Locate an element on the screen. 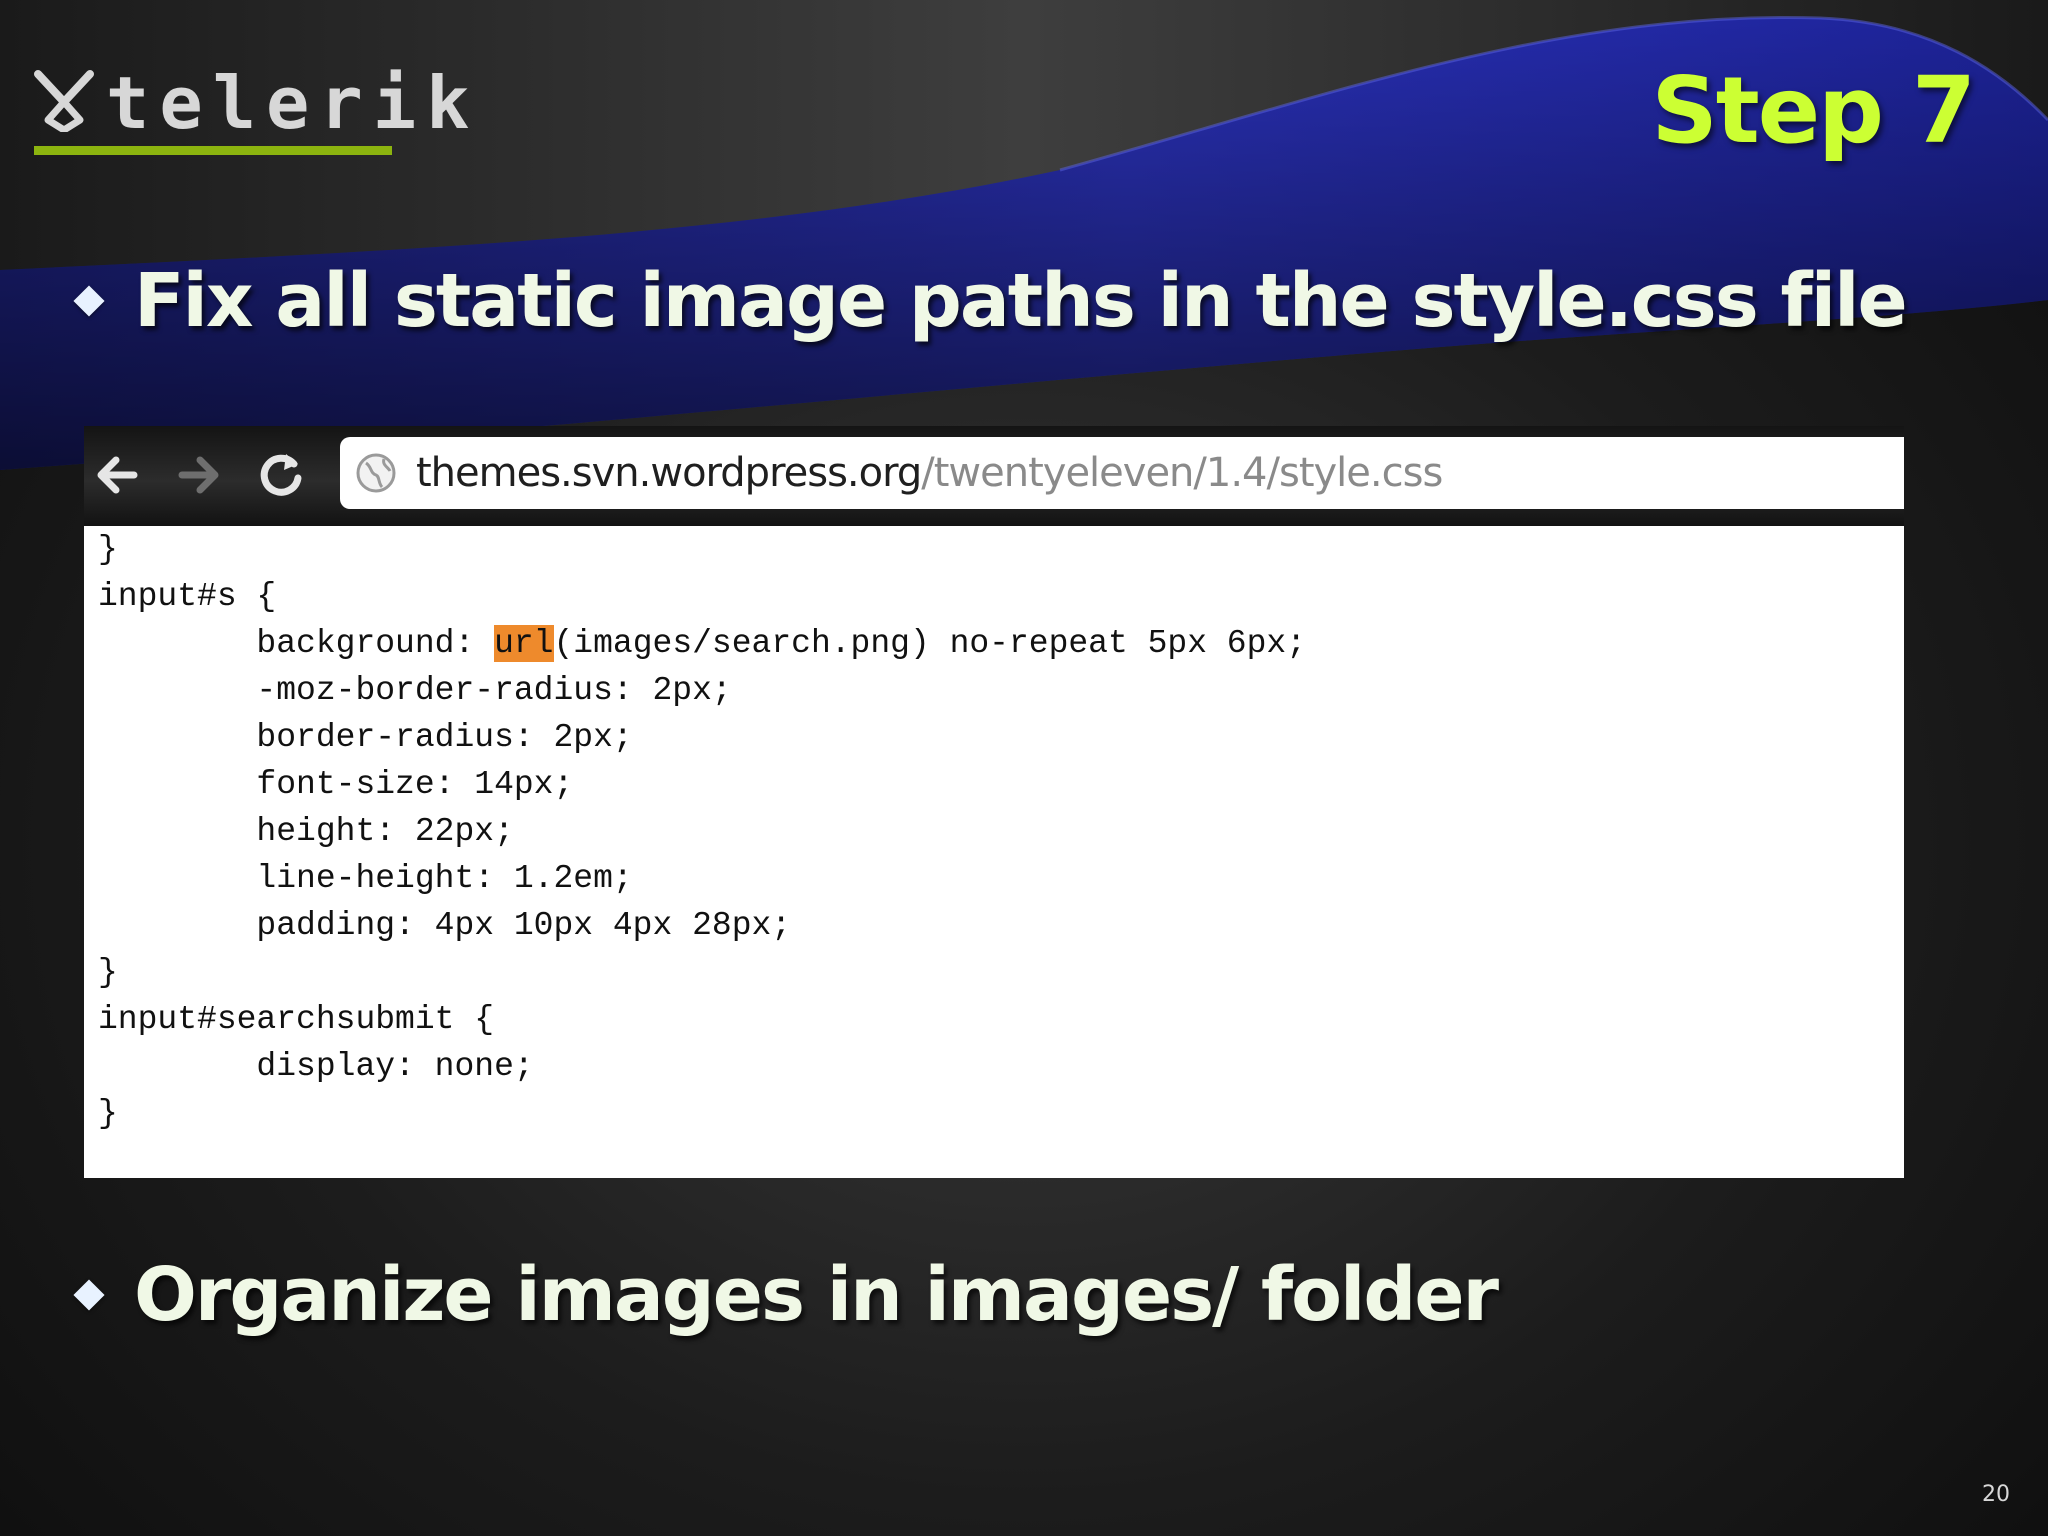 The height and width of the screenshot is (1536, 2048). code-line: -moz-border-radius: 2px; is located at coordinates (415, 690).